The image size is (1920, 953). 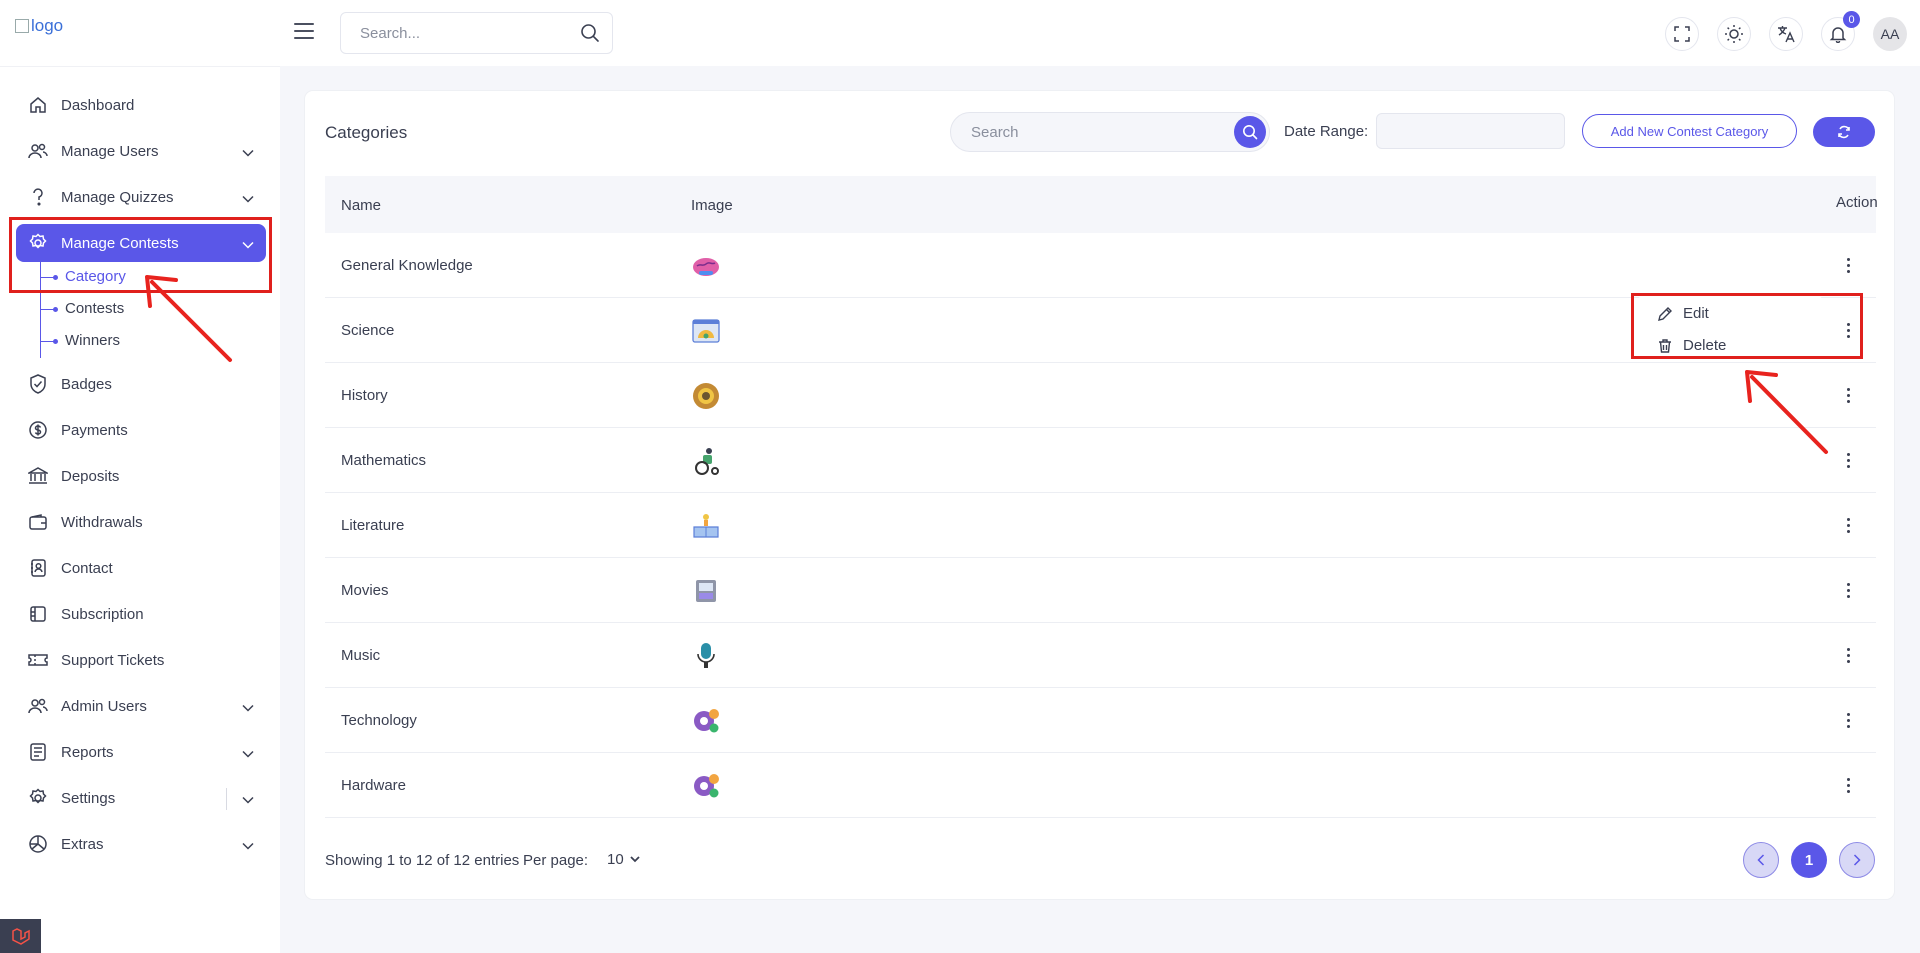 What do you see at coordinates (141, 844) in the screenshot?
I see `sidebar-item-extras: Extras` at bounding box center [141, 844].